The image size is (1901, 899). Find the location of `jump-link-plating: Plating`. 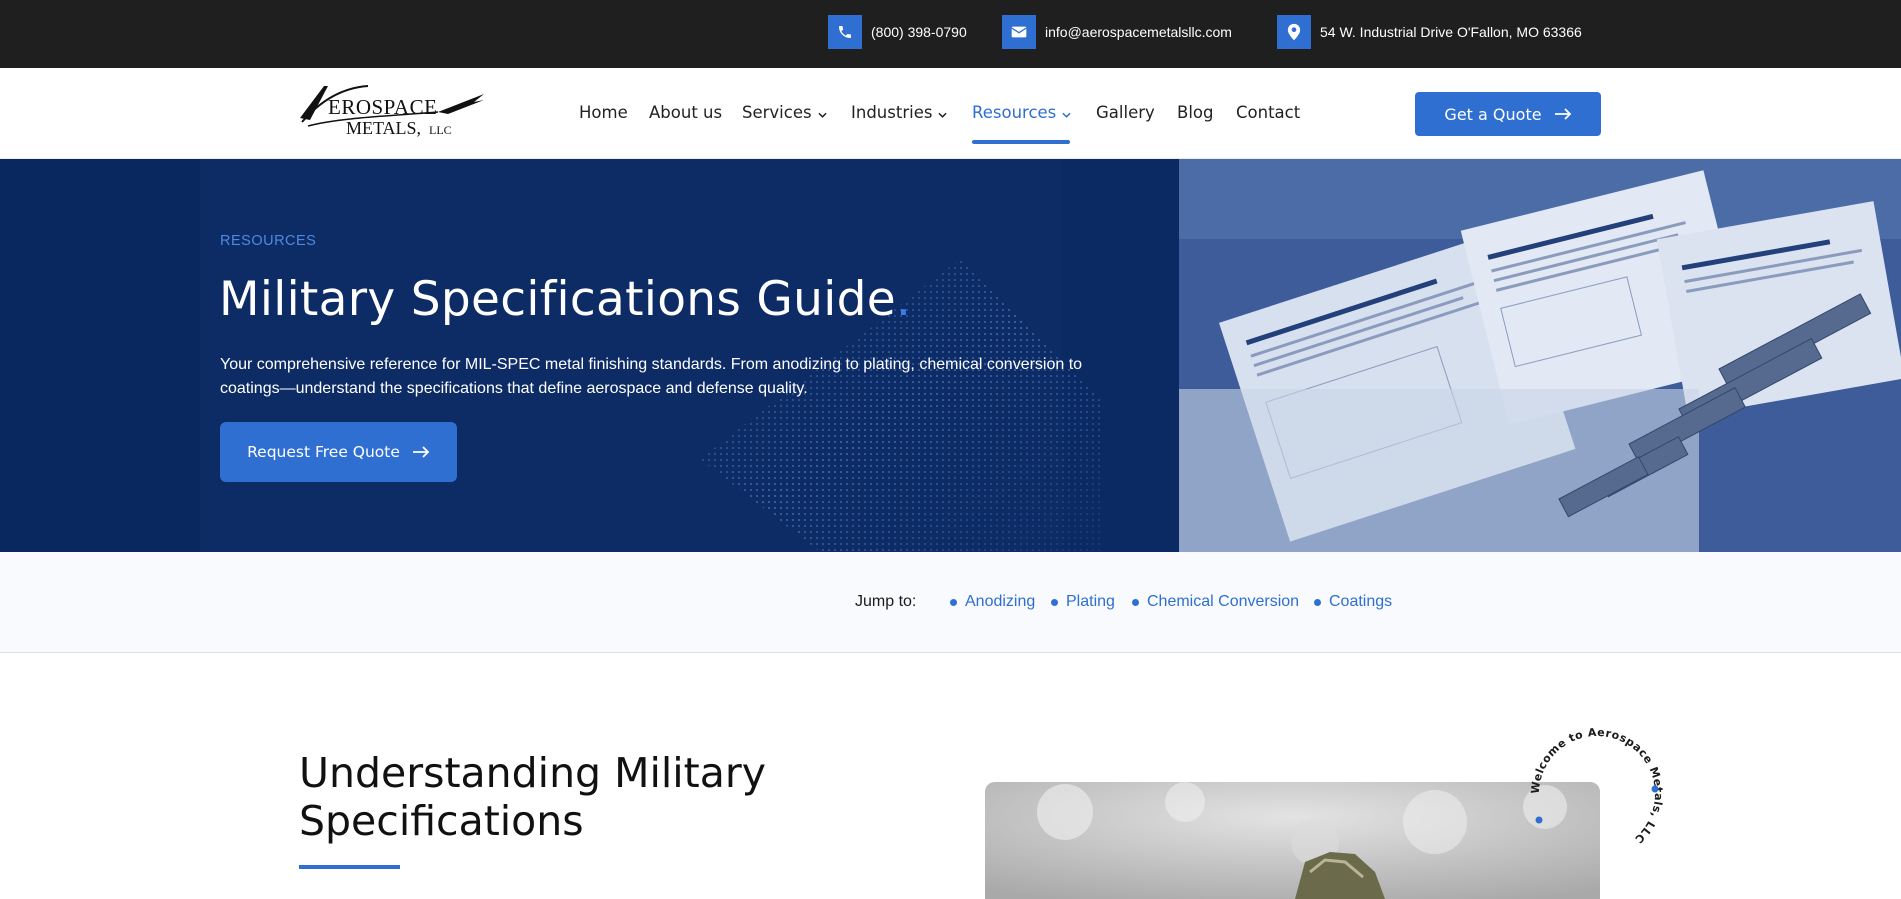

jump-link-plating: Plating is located at coordinates (1083, 602).